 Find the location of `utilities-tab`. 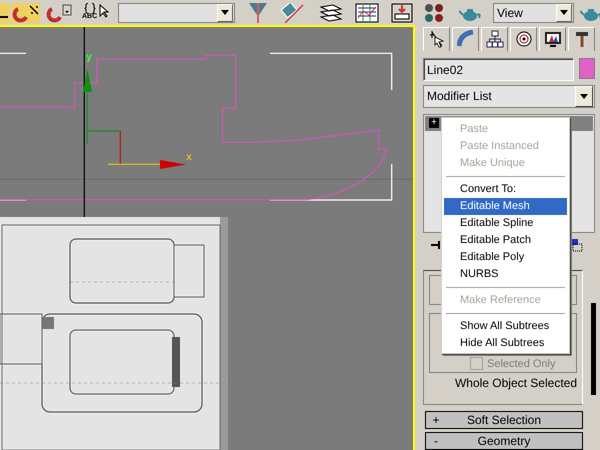

utilities-tab is located at coordinates (581, 39).